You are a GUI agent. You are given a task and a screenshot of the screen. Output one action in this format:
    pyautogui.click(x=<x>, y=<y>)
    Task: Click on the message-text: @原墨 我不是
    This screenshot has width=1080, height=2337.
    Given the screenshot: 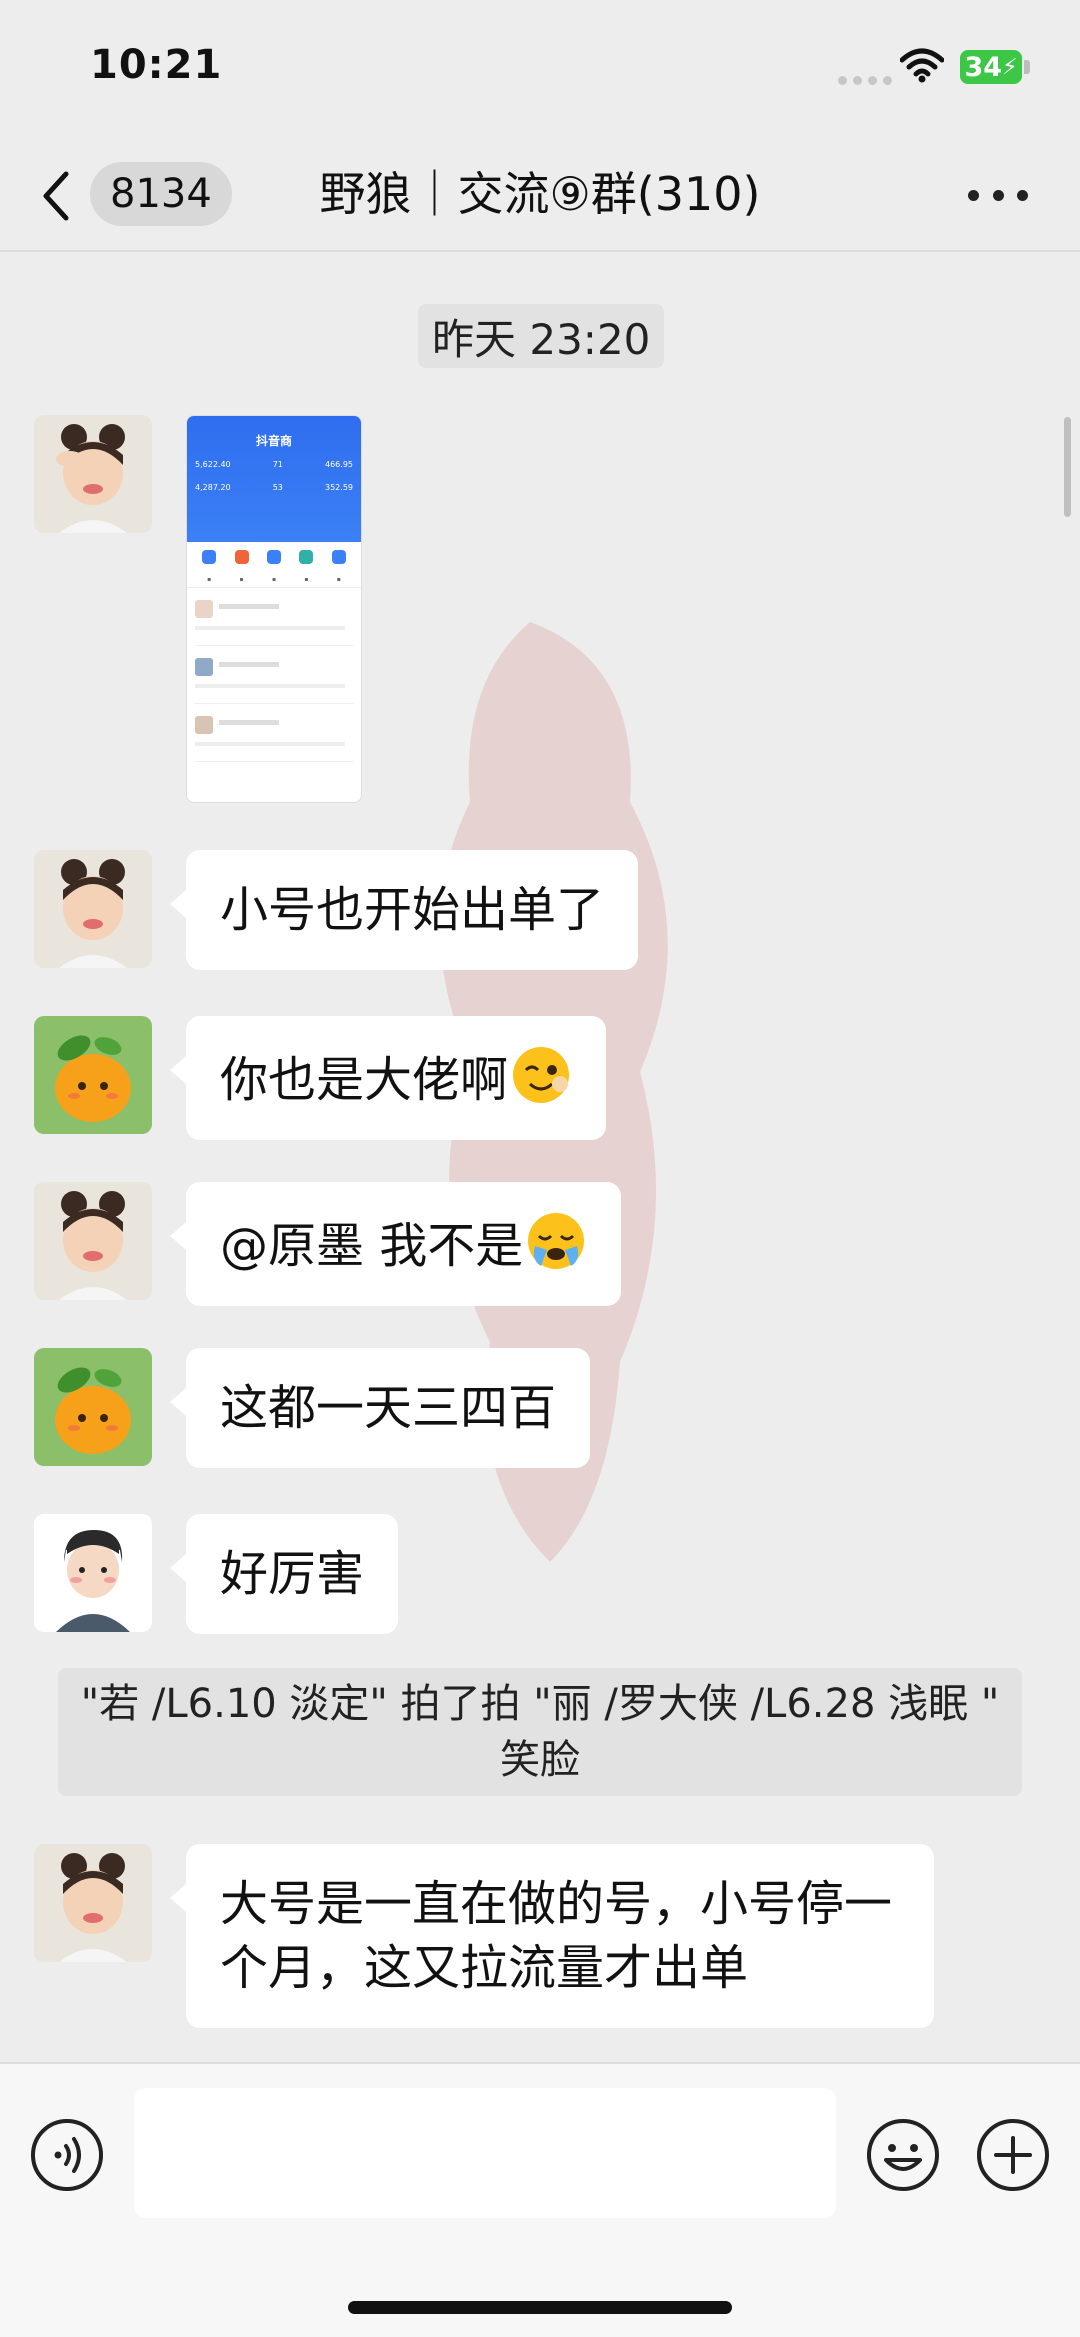 What is the action you would take?
    pyautogui.click(x=372, y=1246)
    